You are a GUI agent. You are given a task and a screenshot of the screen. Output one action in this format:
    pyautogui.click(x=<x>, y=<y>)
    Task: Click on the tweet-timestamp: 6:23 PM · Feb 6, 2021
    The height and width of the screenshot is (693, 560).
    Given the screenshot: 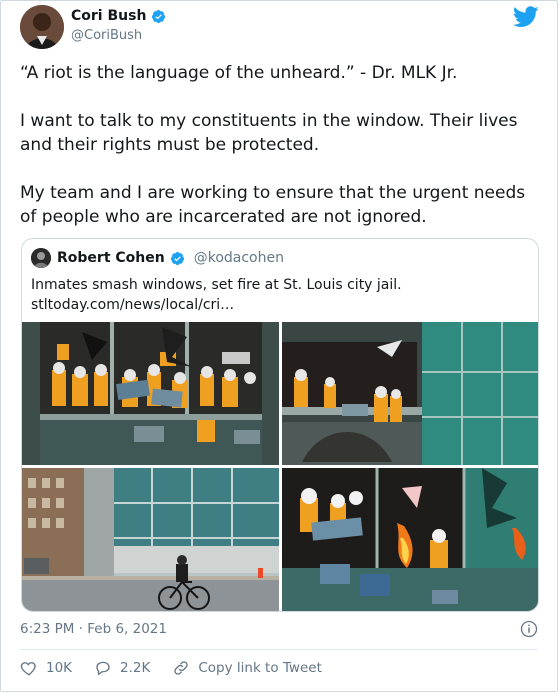 What is the action you would take?
    pyautogui.click(x=93, y=629)
    